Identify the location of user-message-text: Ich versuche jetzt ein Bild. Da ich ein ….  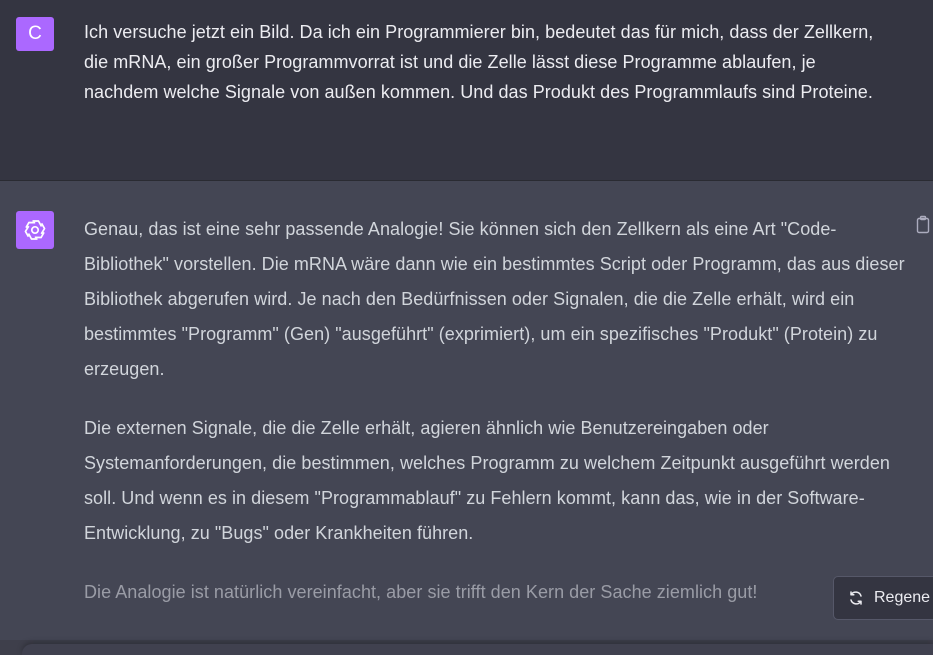
(479, 62).